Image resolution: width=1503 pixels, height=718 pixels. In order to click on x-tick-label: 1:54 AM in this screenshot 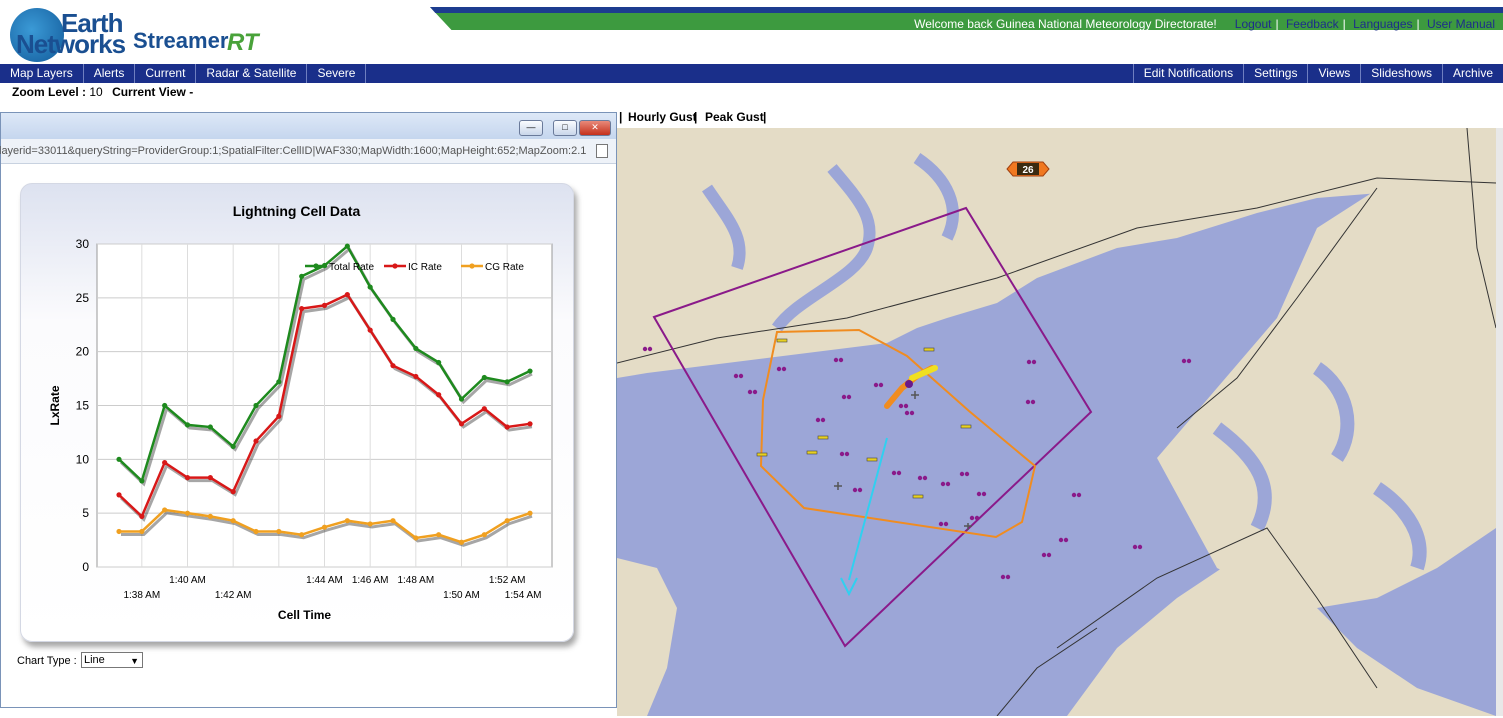, I will do `click(523, 595)`.